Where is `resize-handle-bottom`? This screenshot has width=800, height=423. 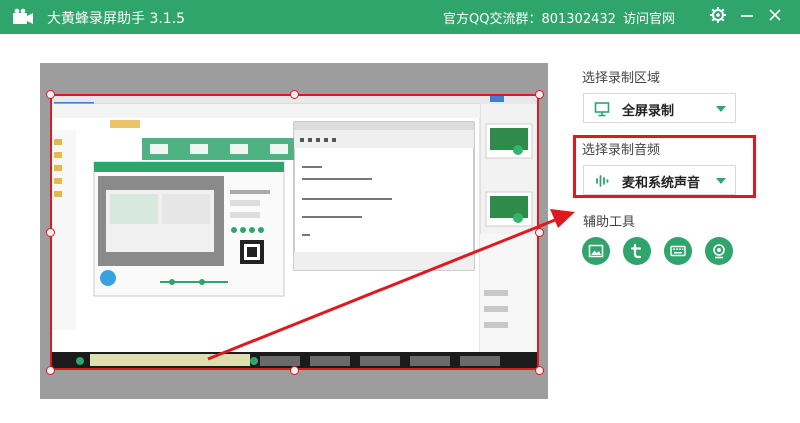
resize-handle-bottom is located at coordinates (294, 370).